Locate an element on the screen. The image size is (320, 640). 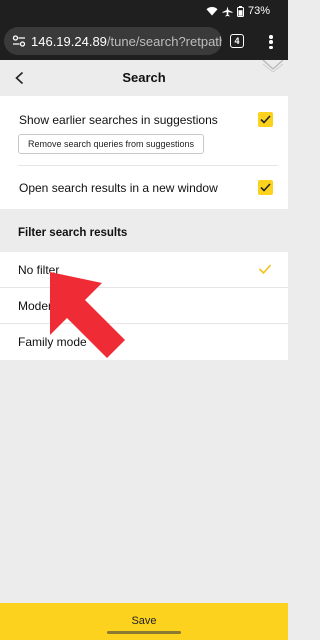
page-header: Search is located at coordinates (144, 78).